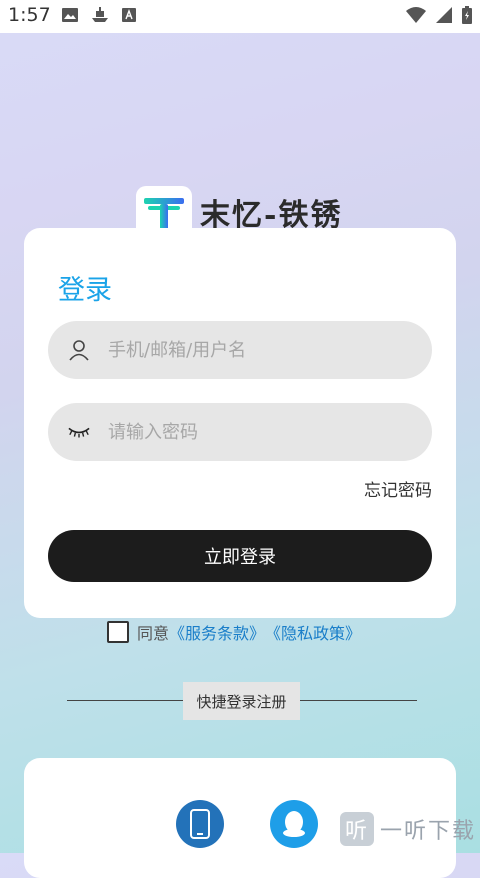  I want to click on divider-right, so click(358, 700).